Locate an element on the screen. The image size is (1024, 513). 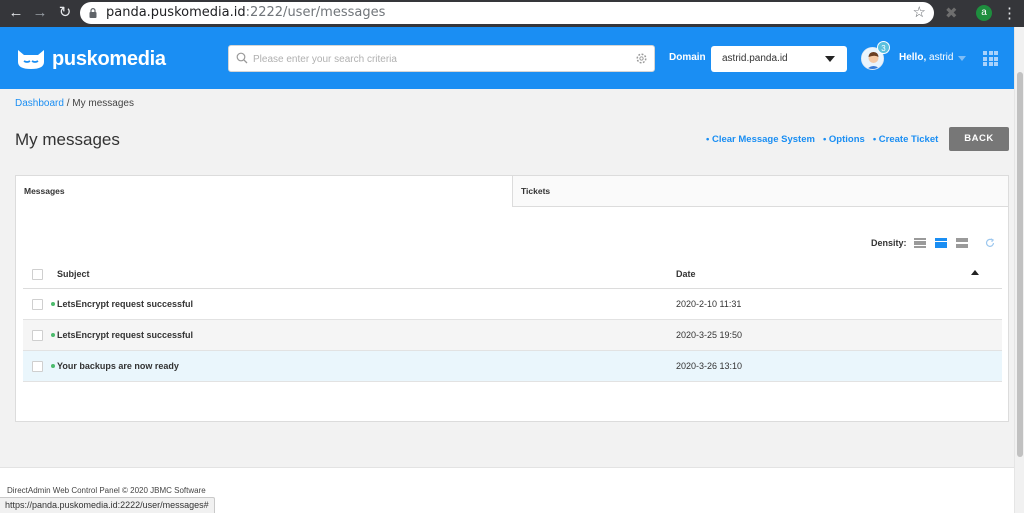
message-subject: Your backups are now ready is located at coordinates (118, 366).